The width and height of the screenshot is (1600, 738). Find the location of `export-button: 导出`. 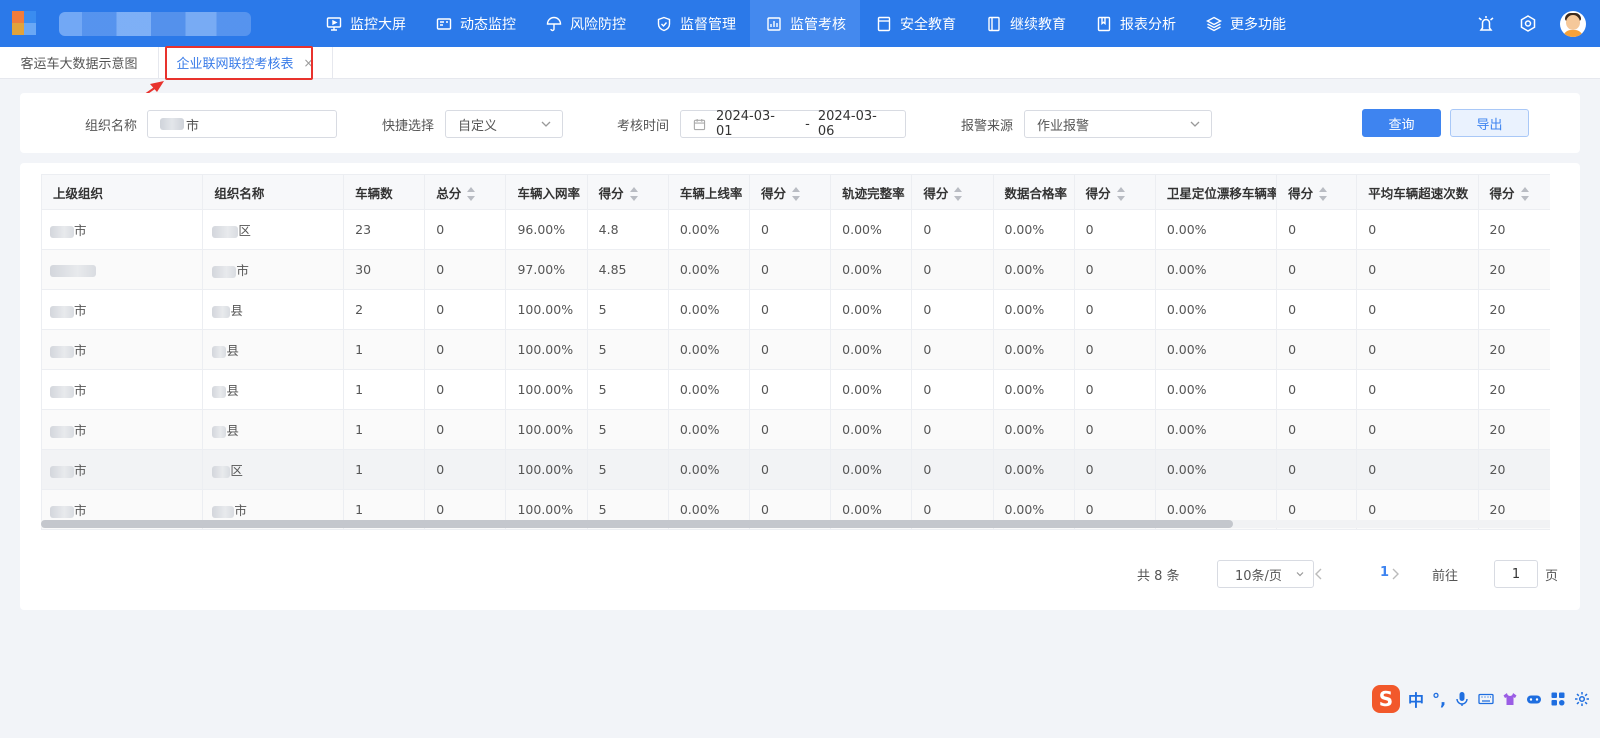

export-button: 导出 is located at coordinates (1489, 123).